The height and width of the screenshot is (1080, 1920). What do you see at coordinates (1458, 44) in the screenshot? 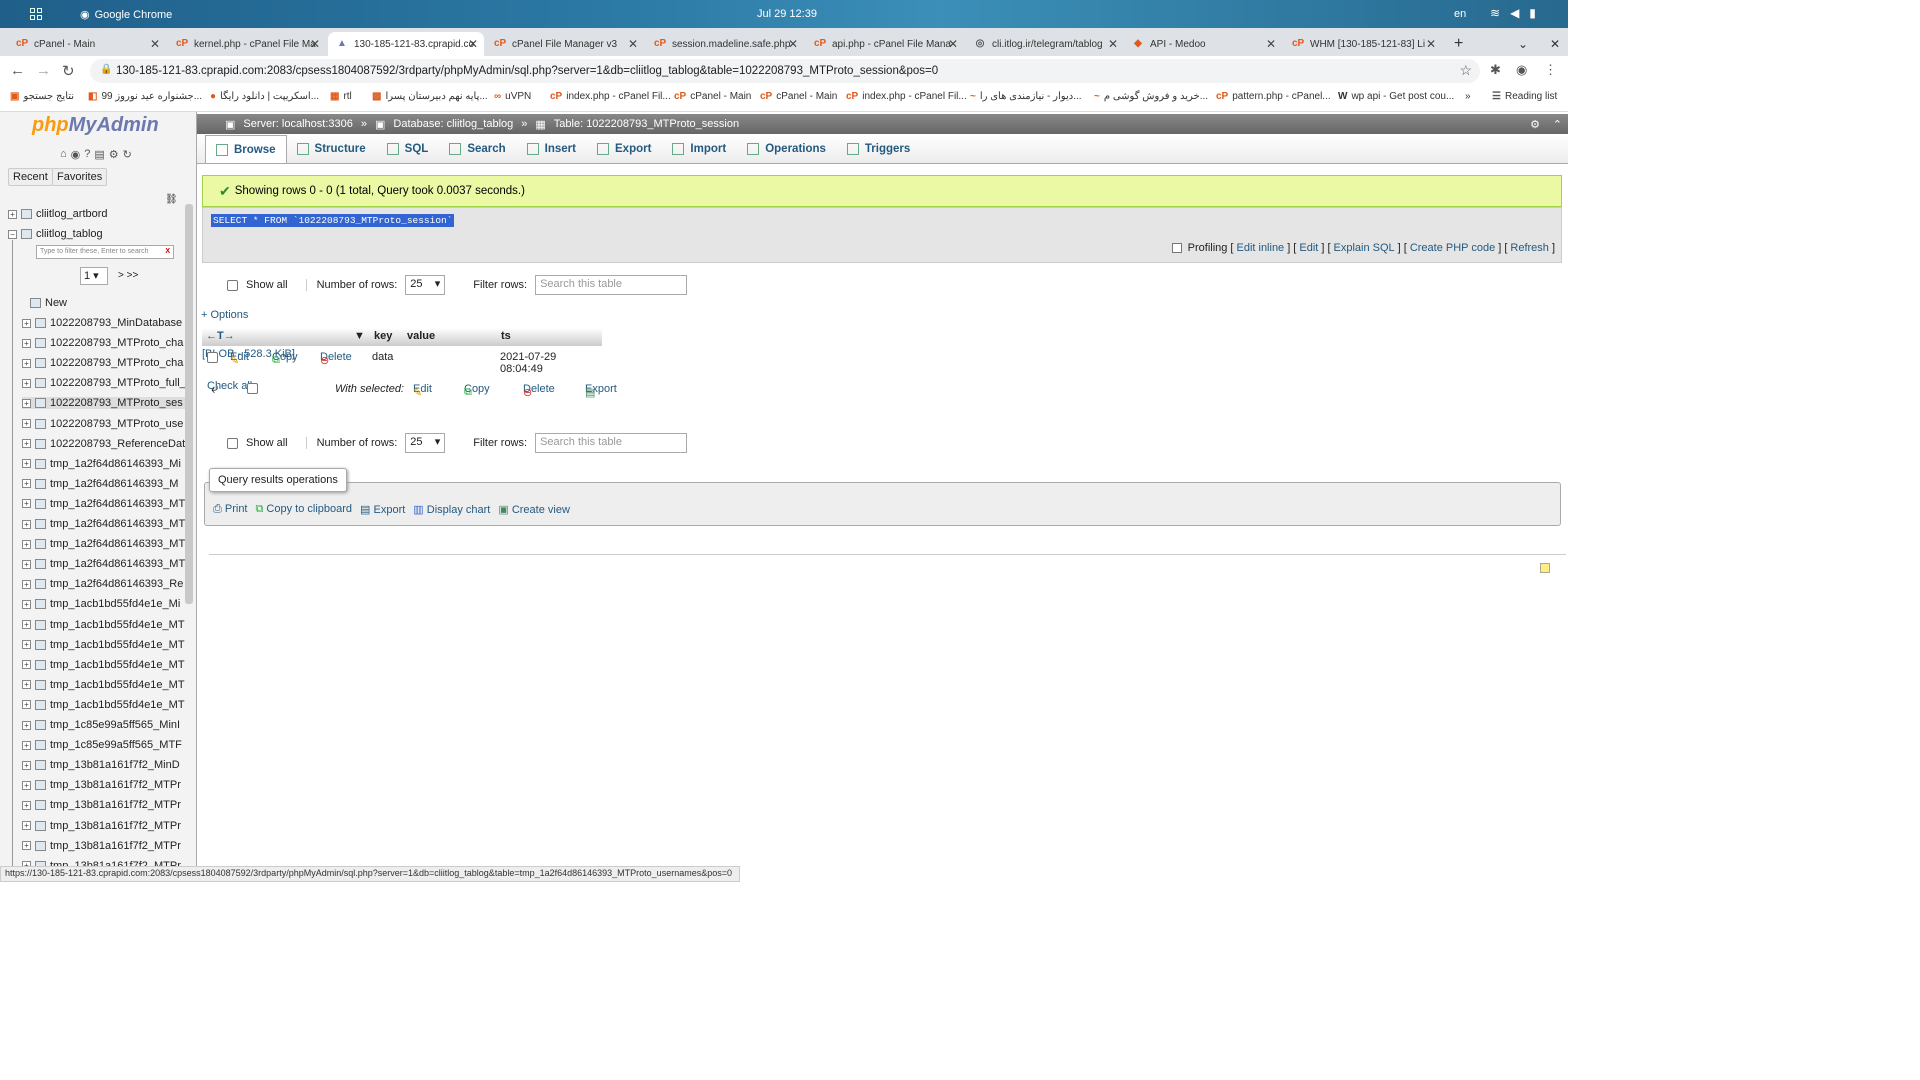
I see `new-tab-icon: +` at bounding box center [1458, 44].